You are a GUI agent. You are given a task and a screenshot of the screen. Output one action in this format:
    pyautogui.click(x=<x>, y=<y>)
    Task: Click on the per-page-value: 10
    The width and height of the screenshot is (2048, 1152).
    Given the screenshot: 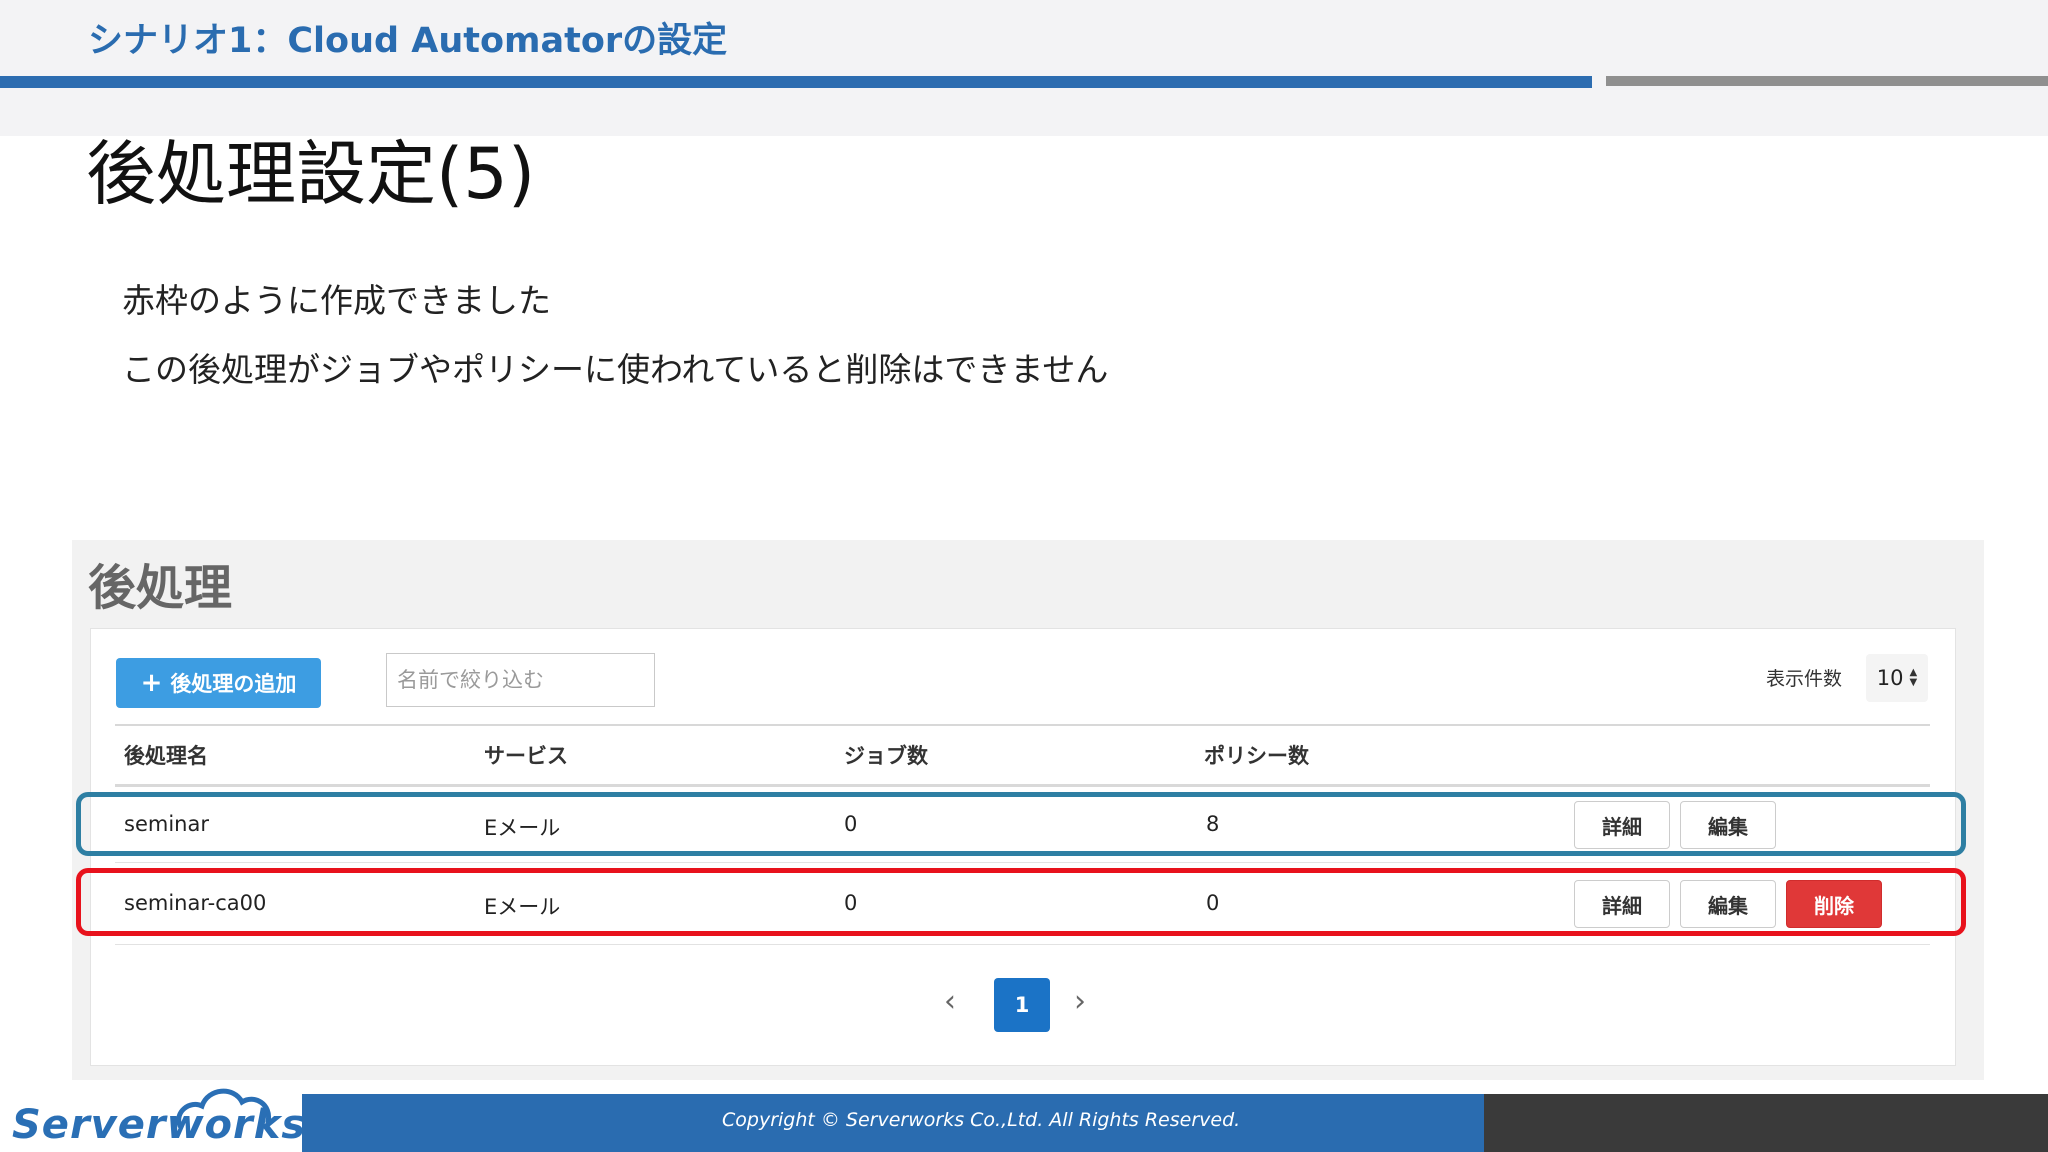 What is the action you would take?
    pyautogui.click(x=1890, y=678)
    